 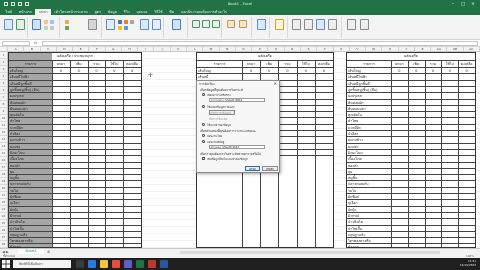 I want to click on bar-chart-icon, so click(x=120, y=28).